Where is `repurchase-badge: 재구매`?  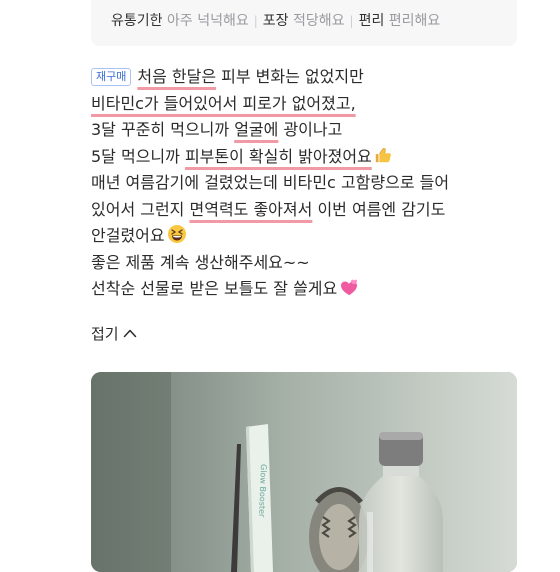
repurchase-badge: 재구매 is located at coordinates (111, 77).